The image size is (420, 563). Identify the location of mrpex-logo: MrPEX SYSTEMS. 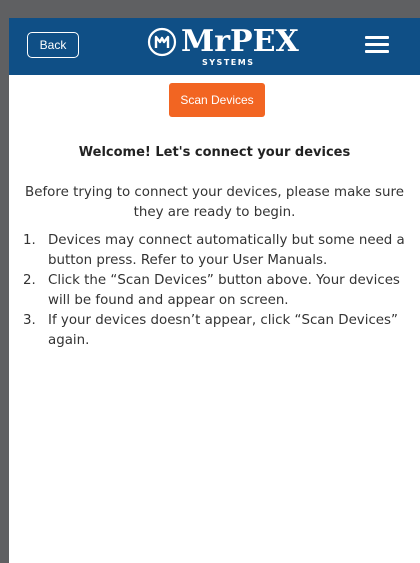
(223, 47).